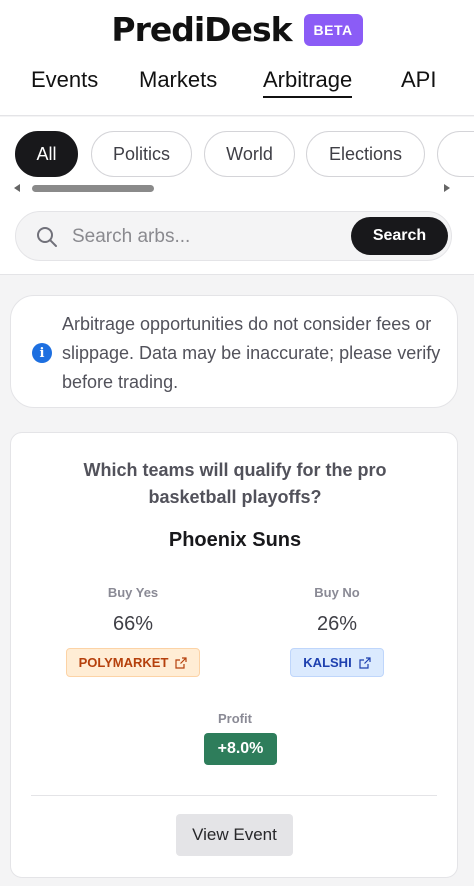 Image resolution: width=474 pixels, height=886 pixels. What do you see at coordinates (133, 624) in the screenshot?
I see `buy-yes-price: 66%` at bounding box center [133, 624].